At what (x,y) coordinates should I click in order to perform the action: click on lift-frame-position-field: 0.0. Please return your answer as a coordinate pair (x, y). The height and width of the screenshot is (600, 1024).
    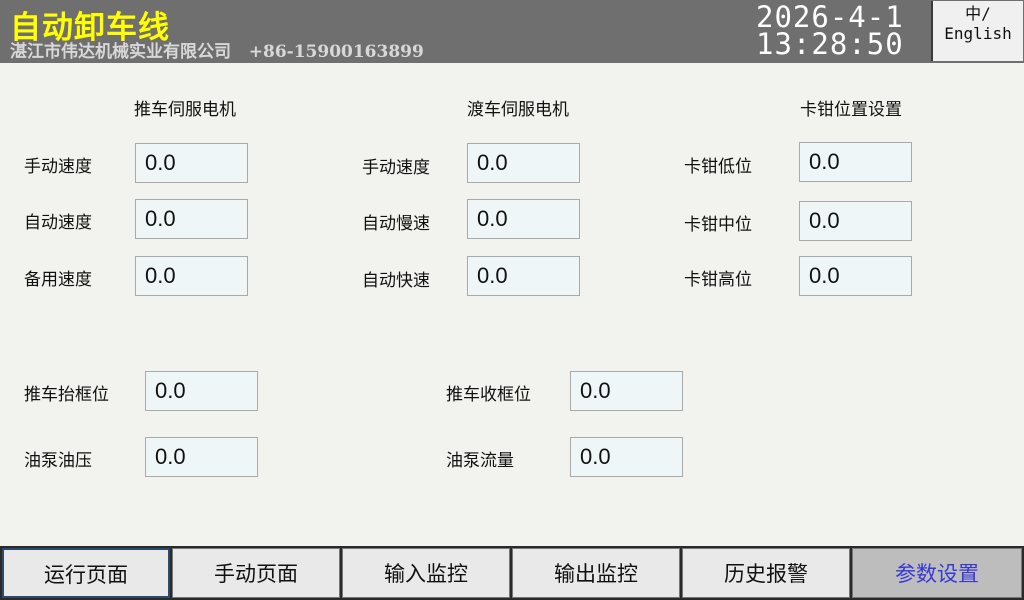
    Looking at the image, I should click on (201, 391).